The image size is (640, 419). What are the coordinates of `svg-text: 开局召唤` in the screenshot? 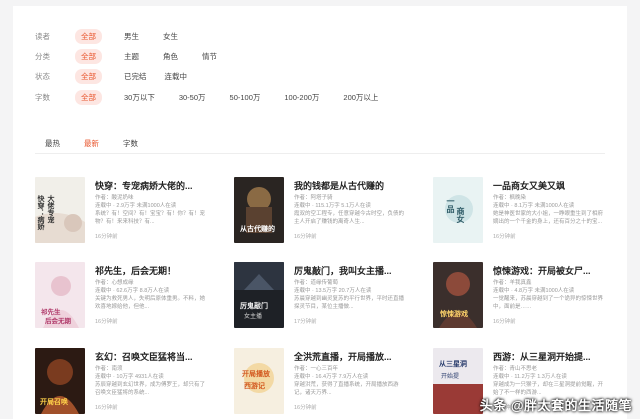 It's located at (54, 401).